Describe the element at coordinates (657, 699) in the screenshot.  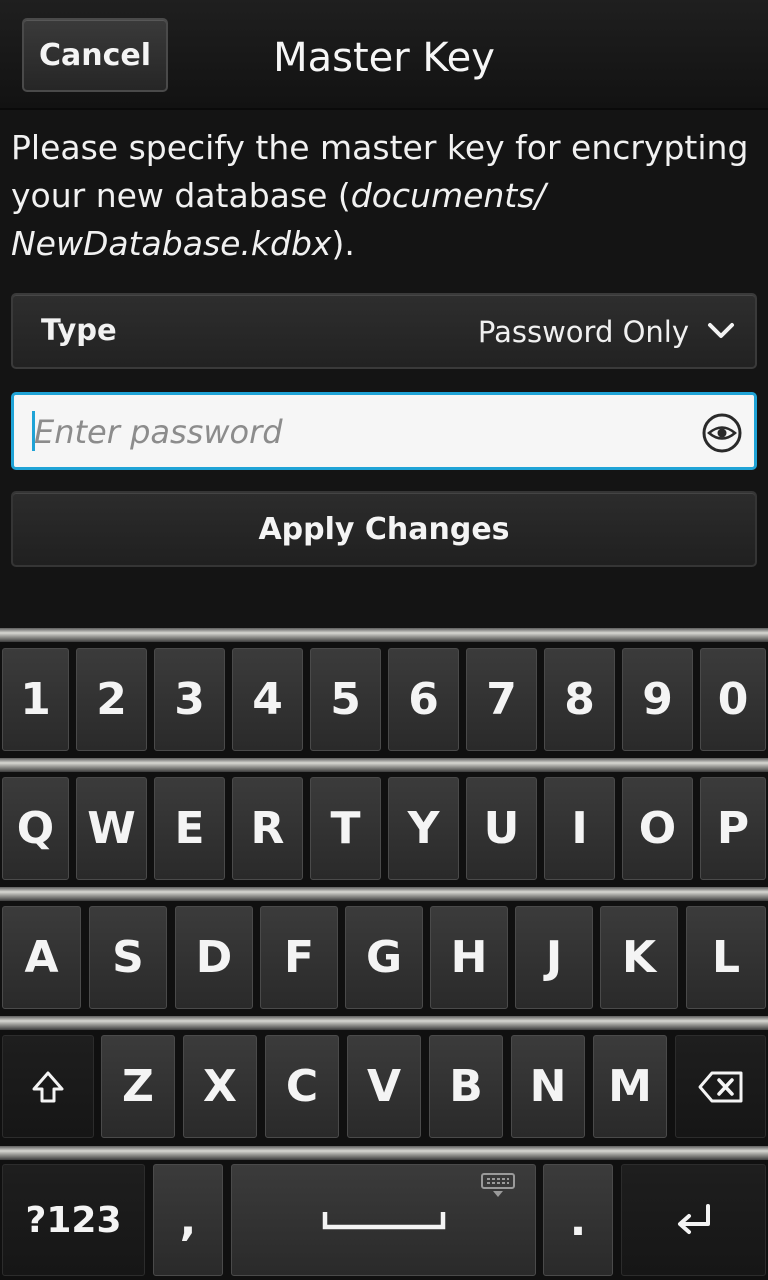
I see `key-9: 9` at that location.